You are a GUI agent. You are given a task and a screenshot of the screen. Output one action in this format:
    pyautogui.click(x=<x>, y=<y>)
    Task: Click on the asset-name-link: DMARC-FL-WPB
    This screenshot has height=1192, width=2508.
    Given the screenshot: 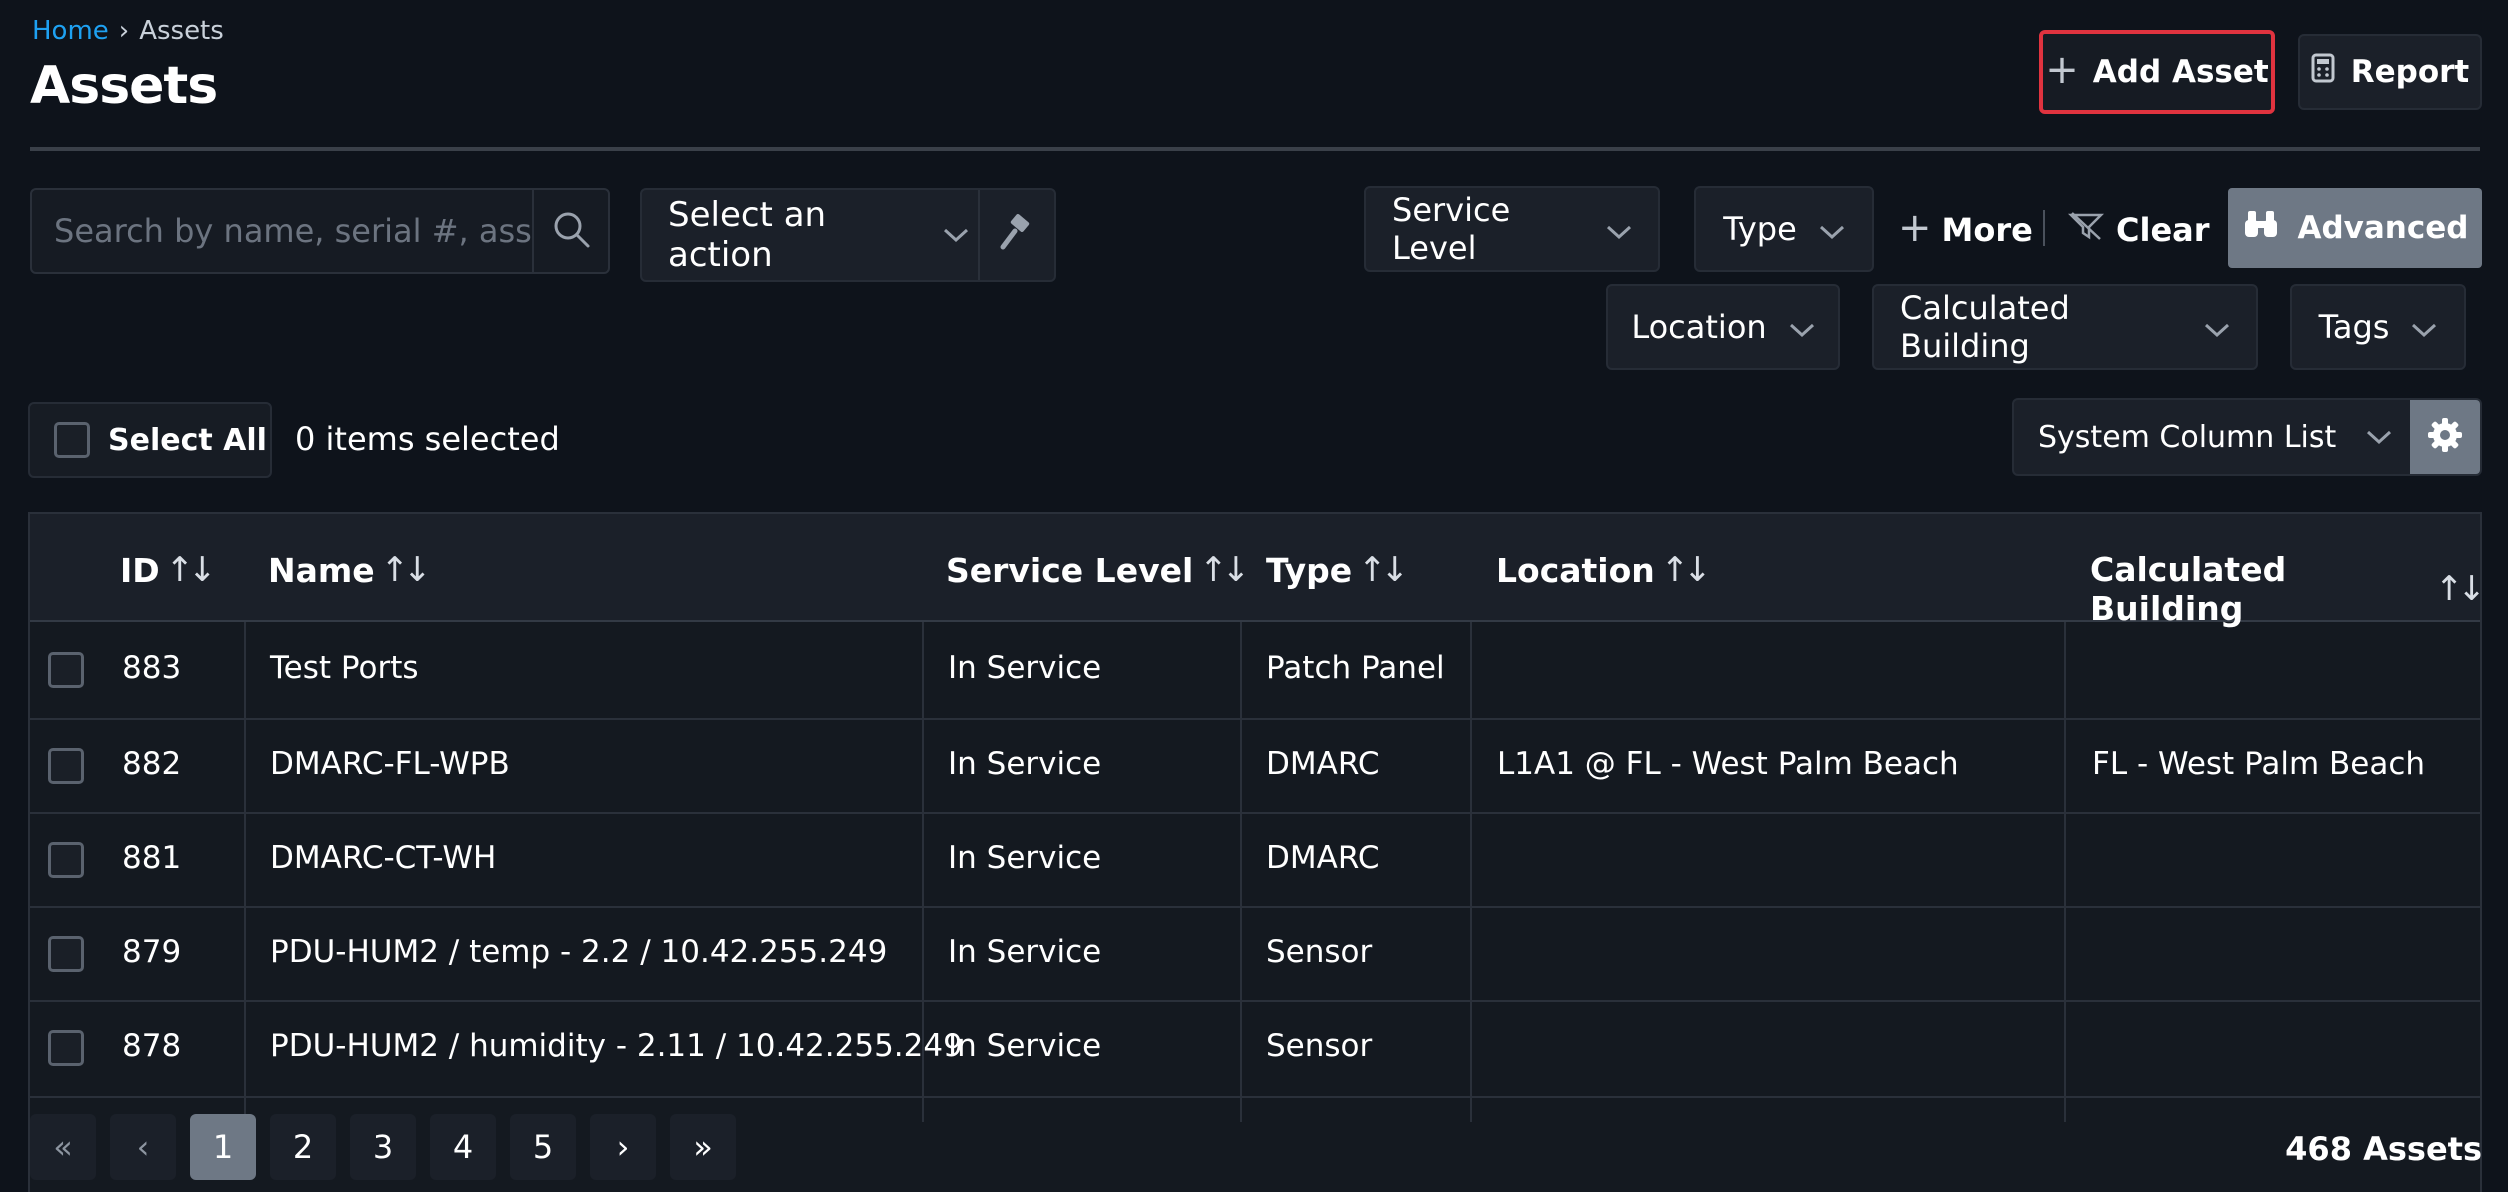 What is the action you would take?
    pyautogui.click(x=390, y=764)
    